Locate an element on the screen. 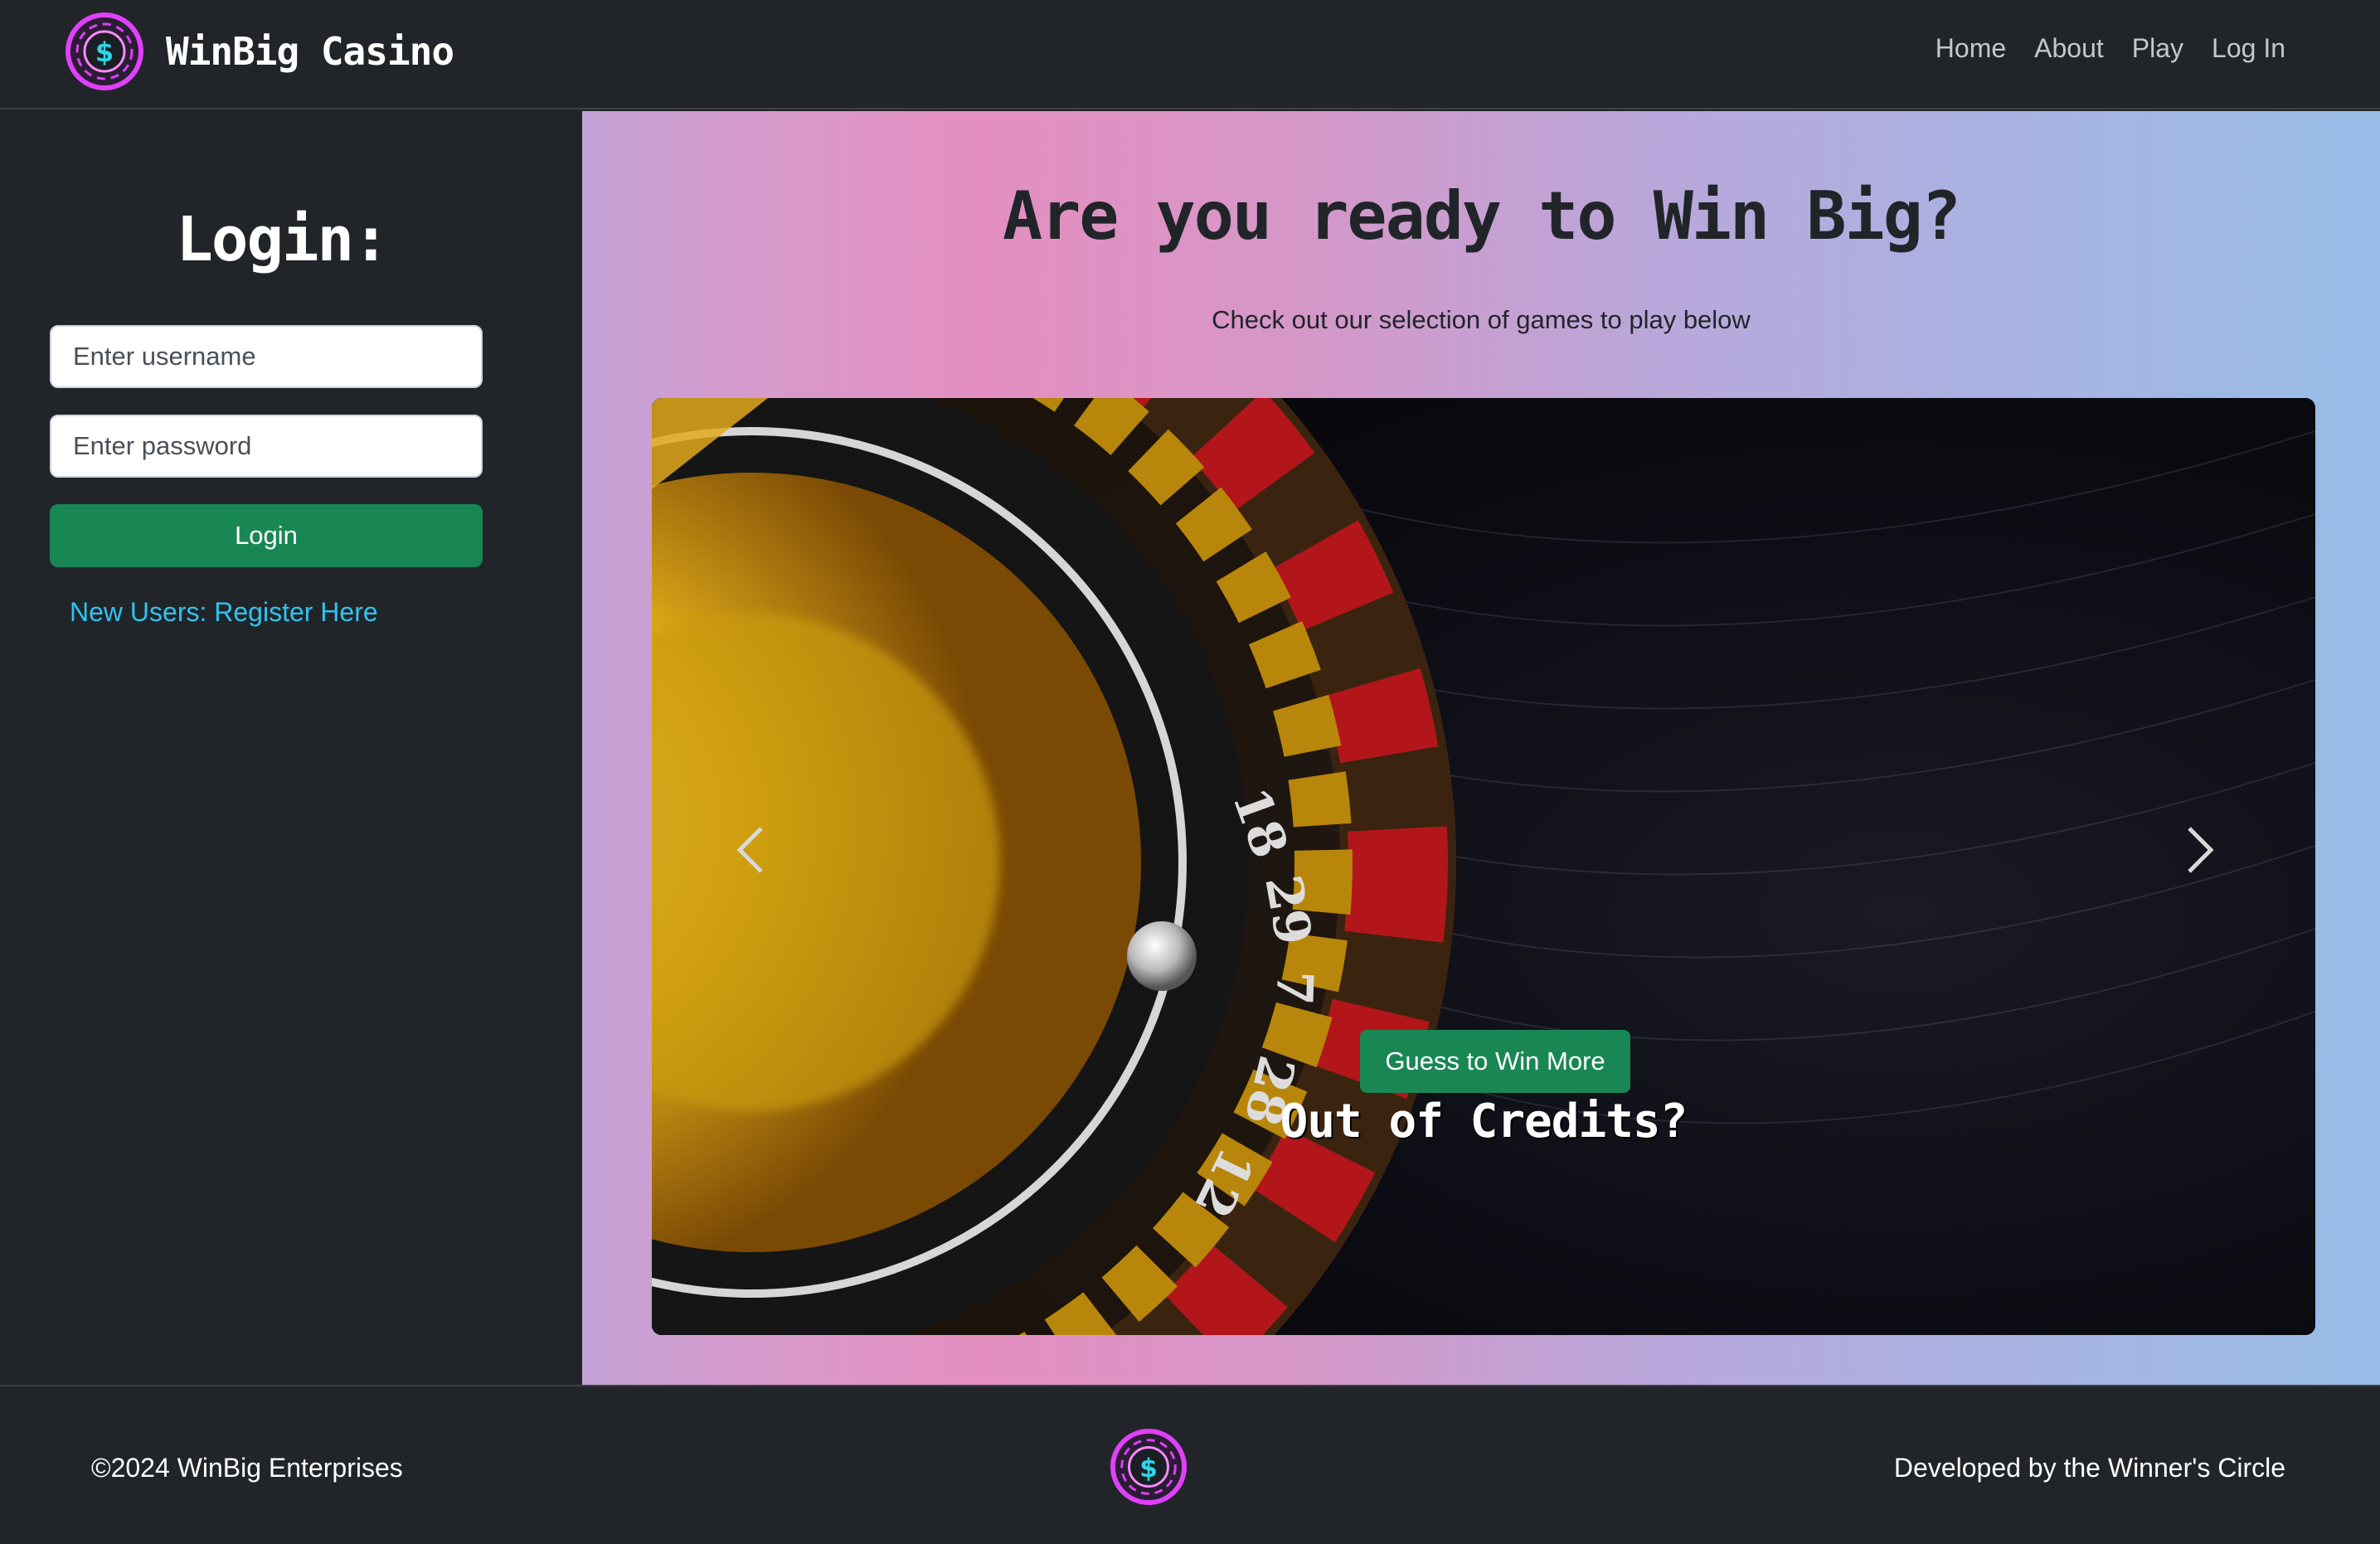  nav-login: Log In is located at coordinates (2248, 48).